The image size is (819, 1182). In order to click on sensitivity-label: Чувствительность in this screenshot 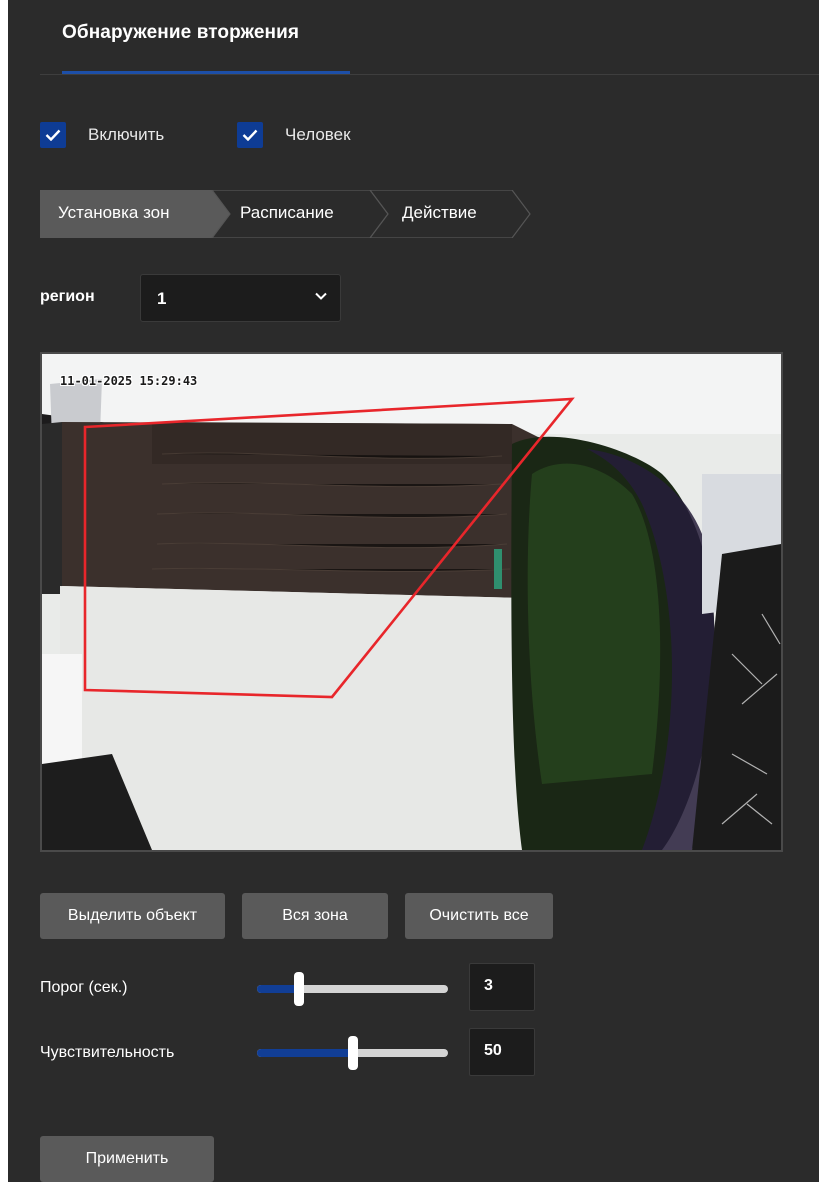, I will do `click(107, 1052)`.